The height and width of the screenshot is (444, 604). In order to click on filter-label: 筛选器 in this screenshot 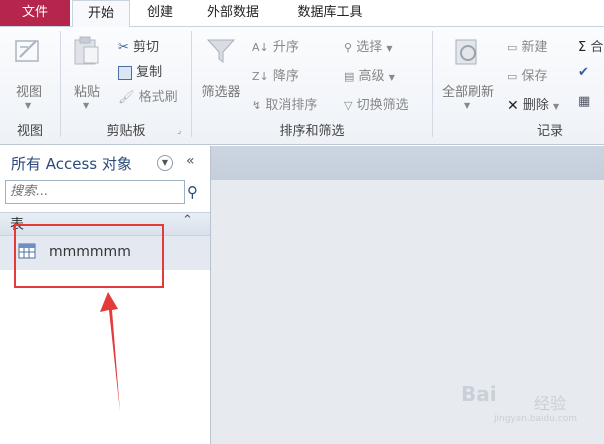, I will do `click(221, 92)`.